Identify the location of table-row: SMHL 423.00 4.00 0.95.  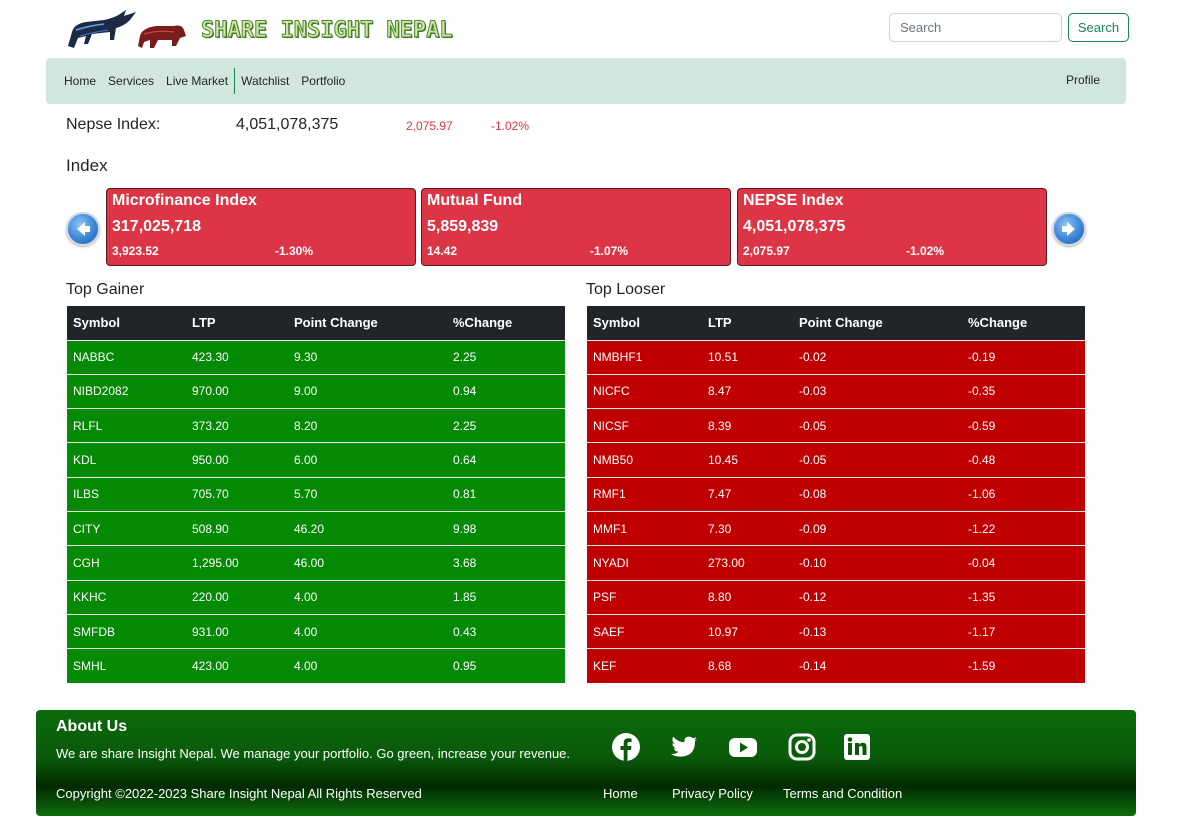
(316, 665).